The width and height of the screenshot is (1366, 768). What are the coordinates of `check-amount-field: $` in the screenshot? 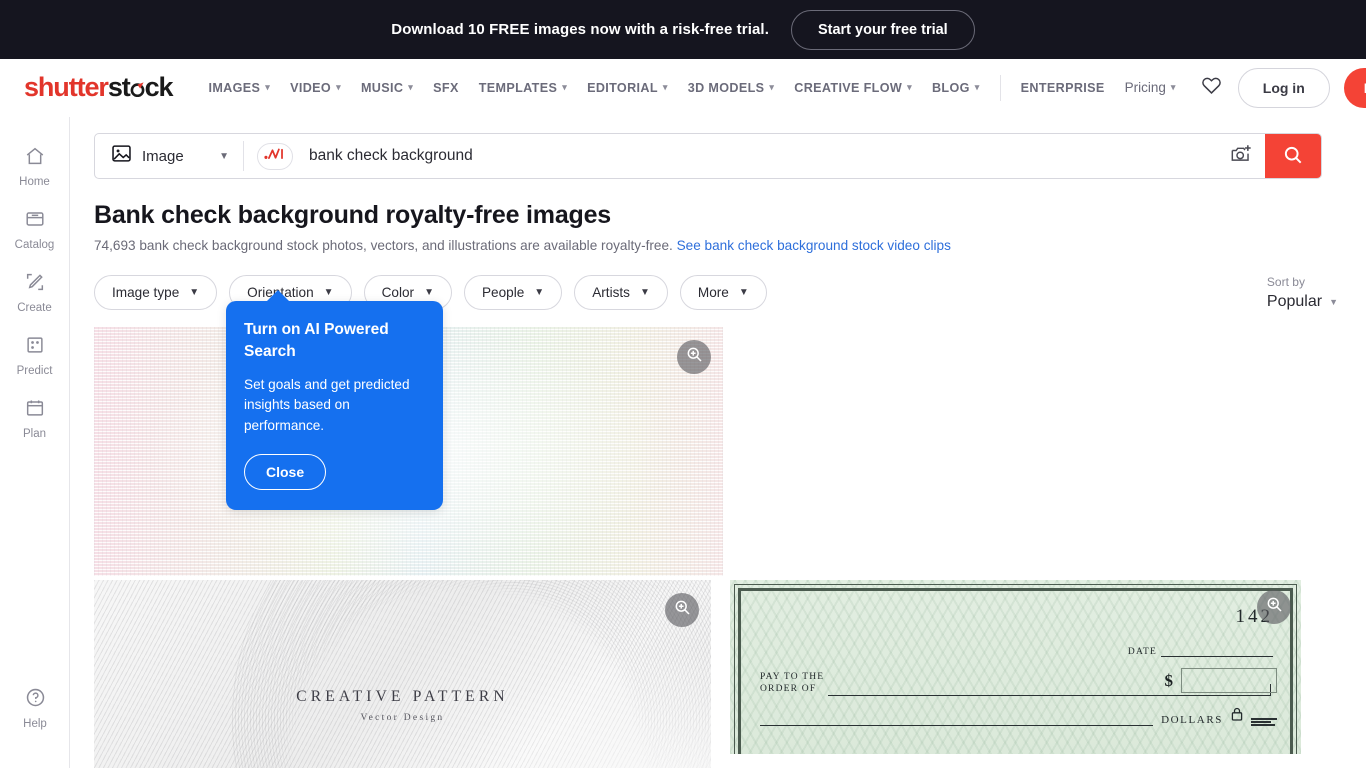 It's located at (1220, 680).